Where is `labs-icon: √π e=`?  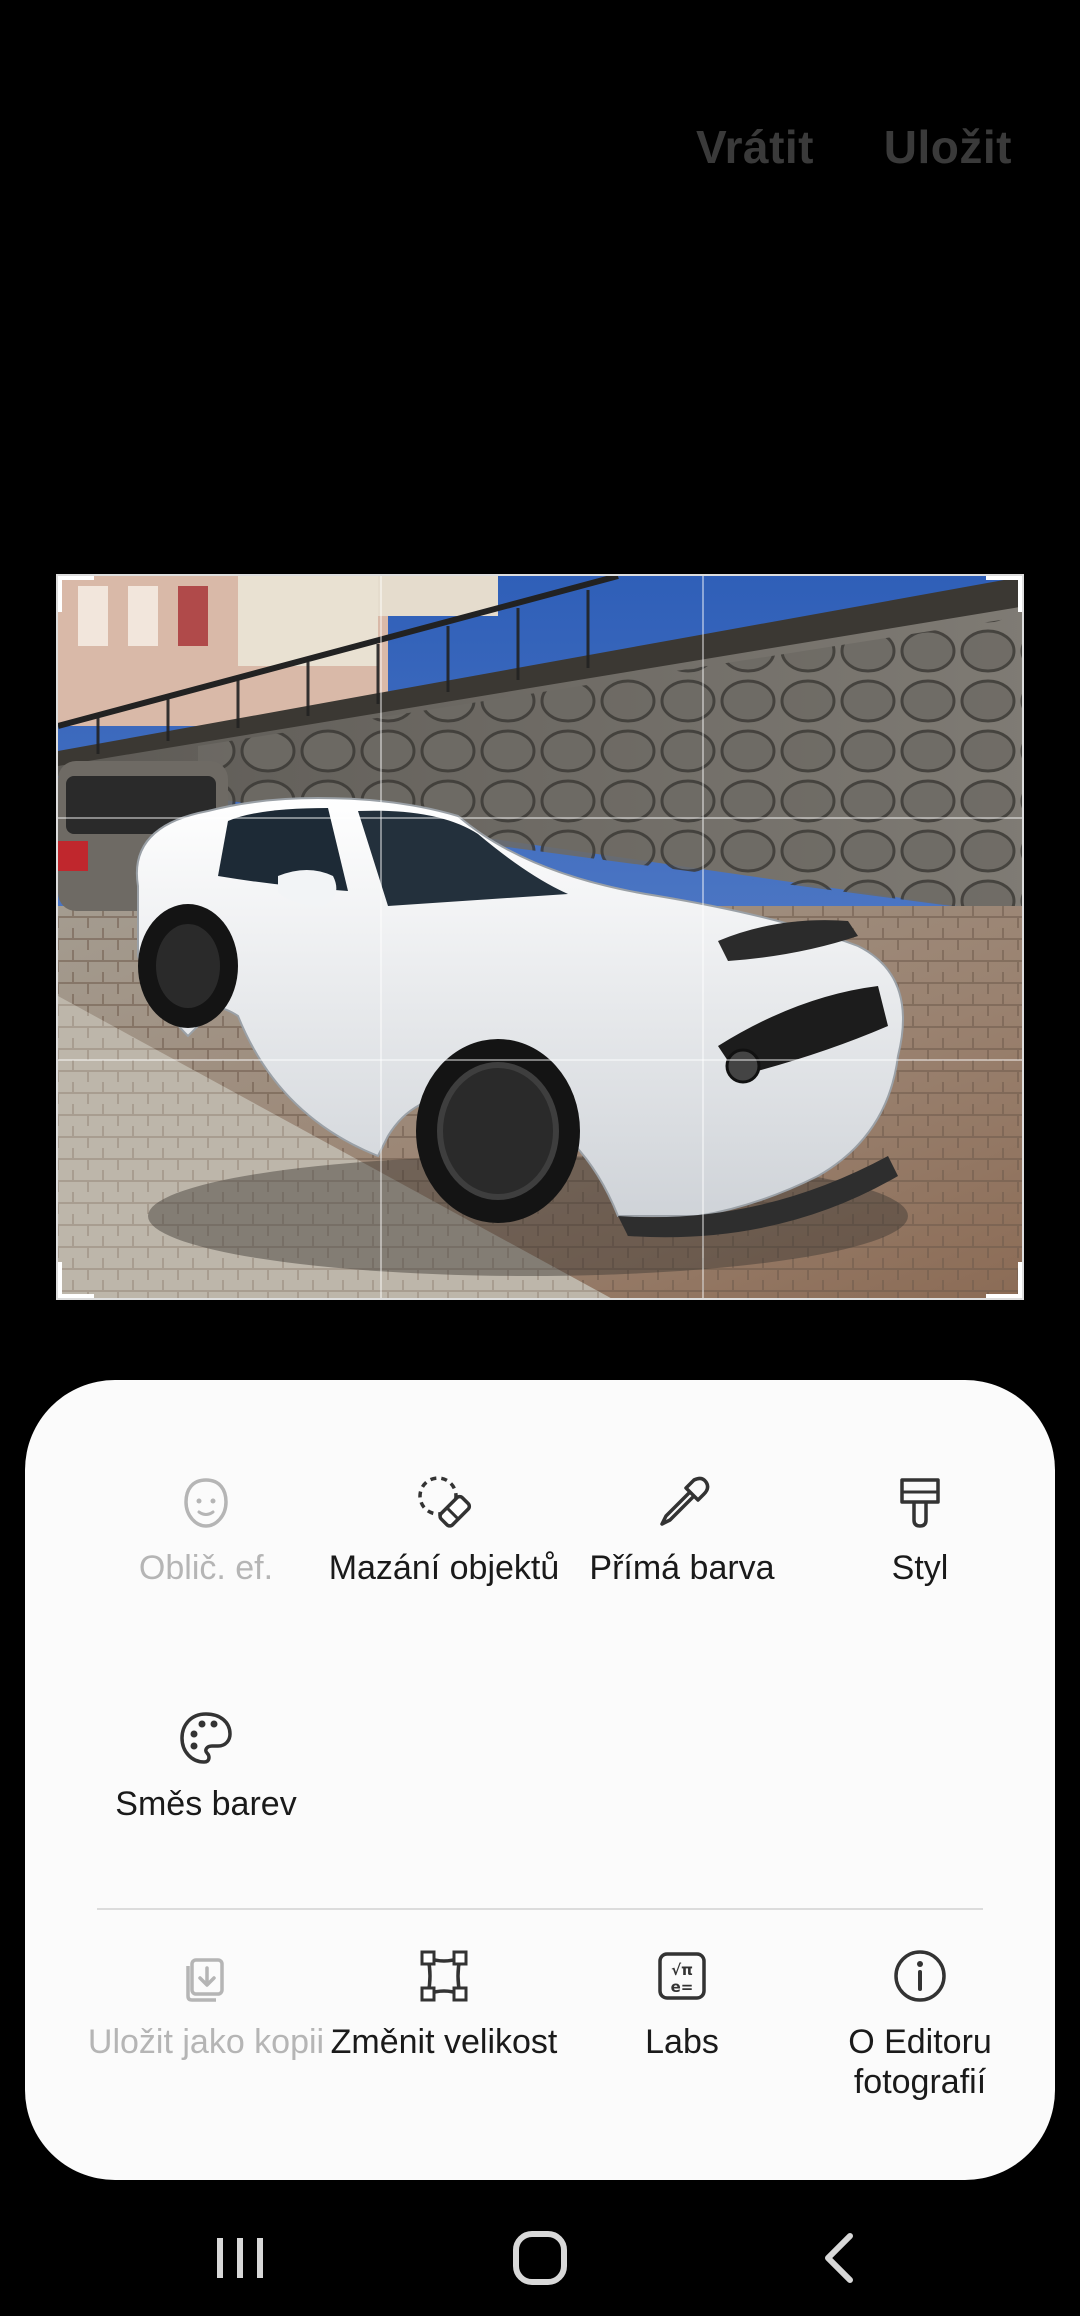
labs-icon: √π e= is located at coordinates (682, 1976).